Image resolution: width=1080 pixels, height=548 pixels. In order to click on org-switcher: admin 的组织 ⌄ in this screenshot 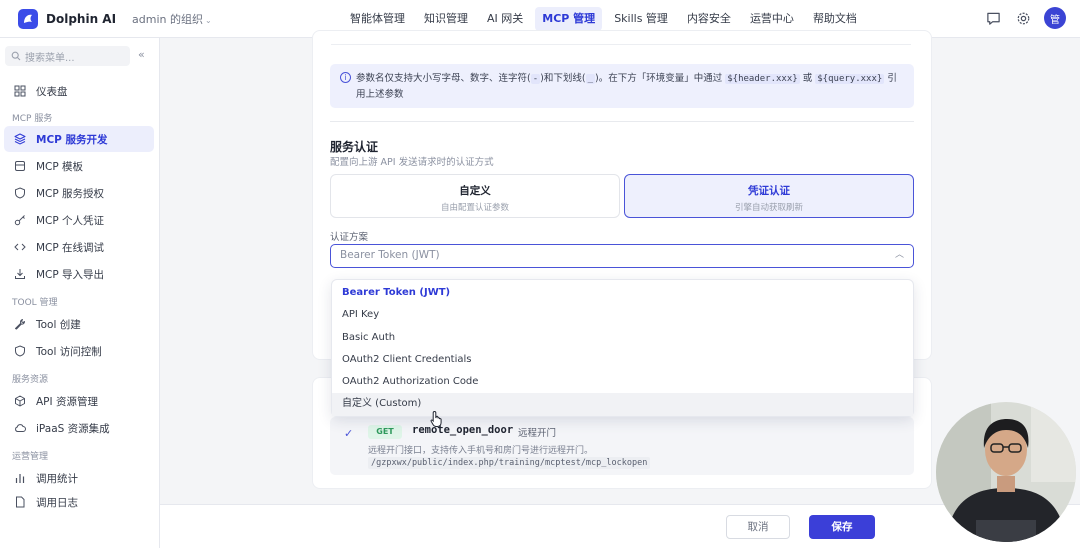, I will do `click(172, 19)`.